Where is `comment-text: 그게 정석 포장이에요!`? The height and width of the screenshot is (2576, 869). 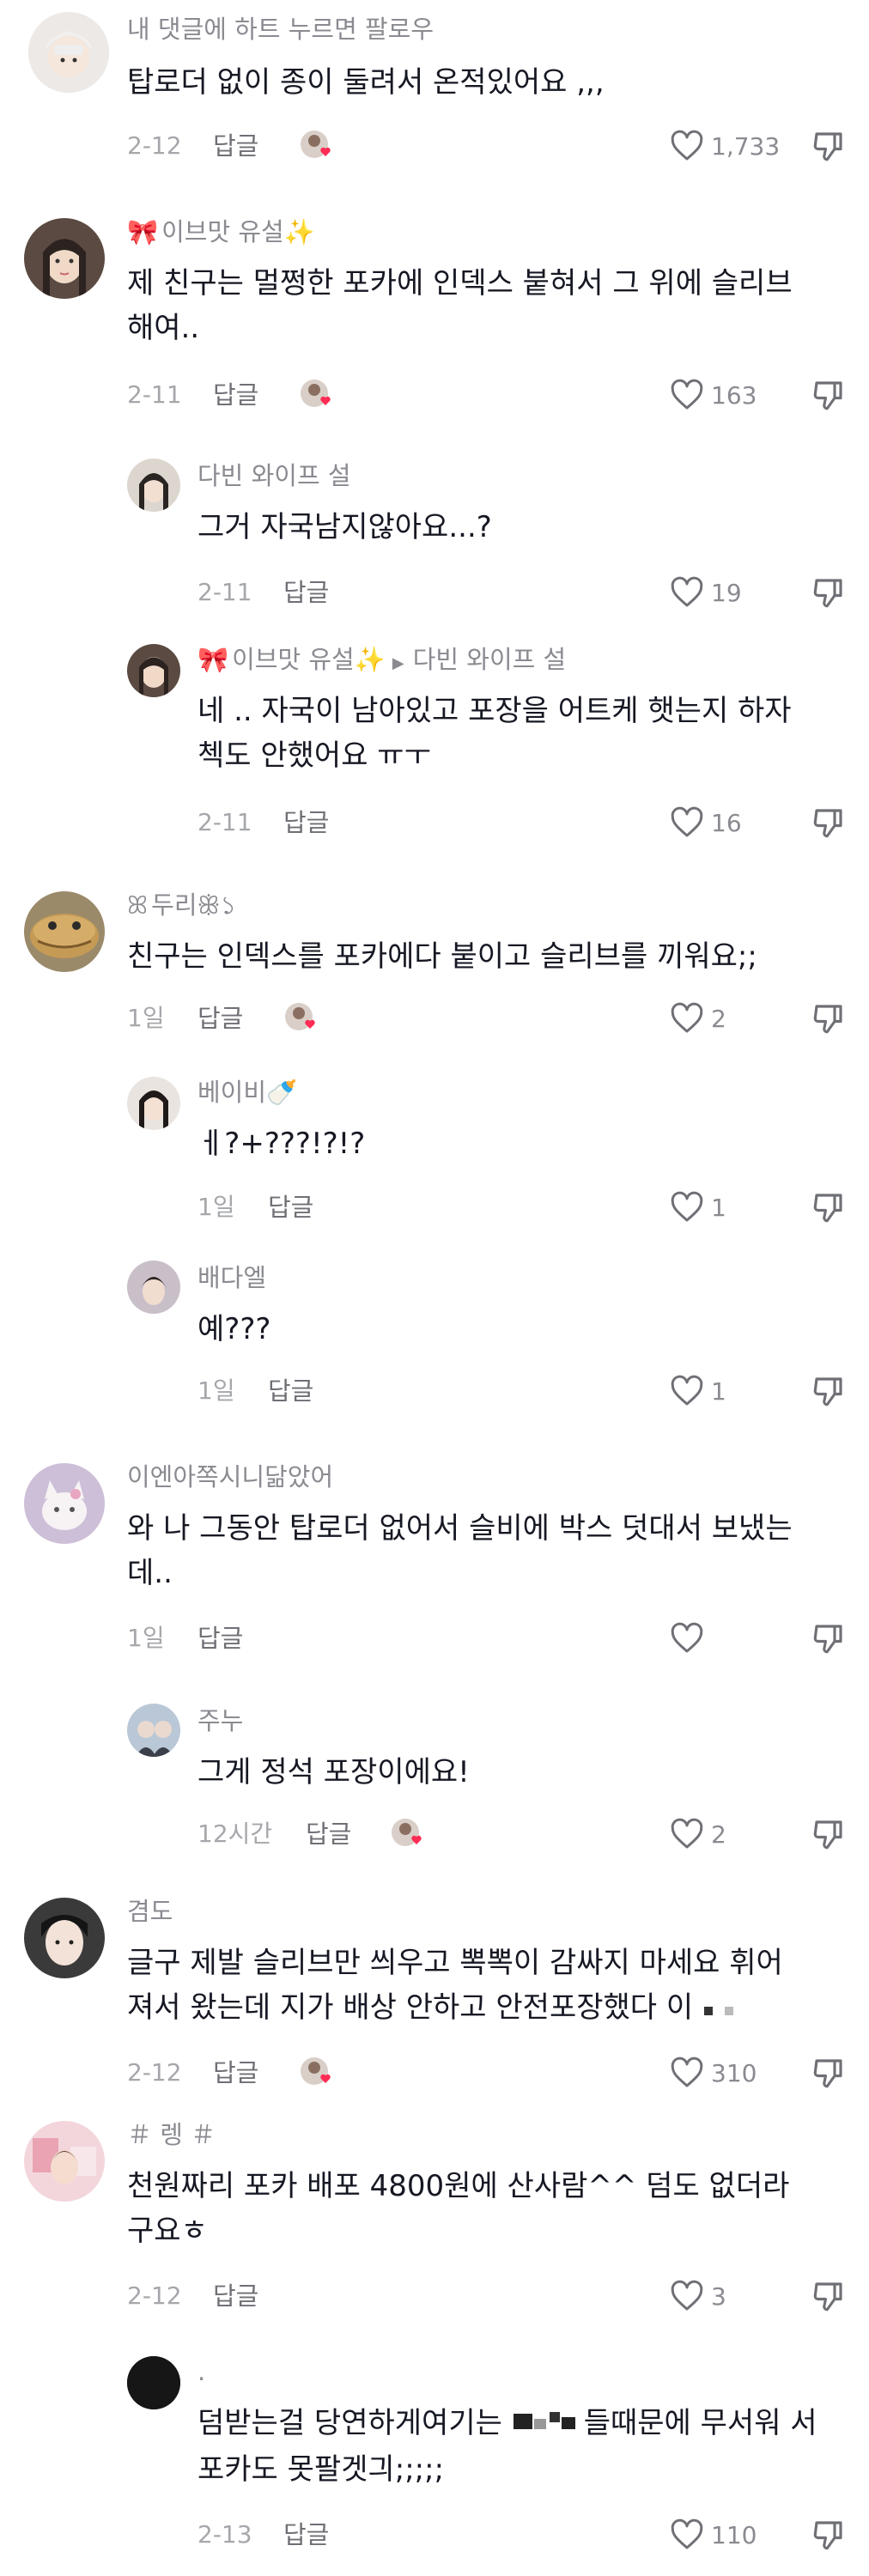
comment-text: 그게 정석 포장이에요! is located at coordinates (334, 1772).